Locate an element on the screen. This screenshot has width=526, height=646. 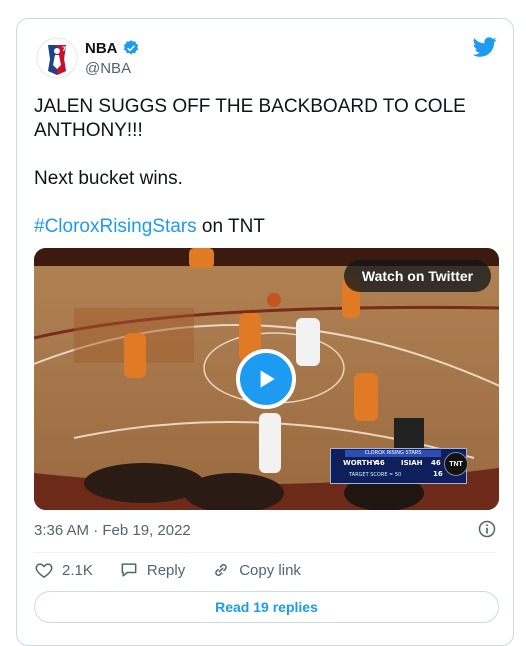
author-name: NBA is located at coordinates (101, 48).